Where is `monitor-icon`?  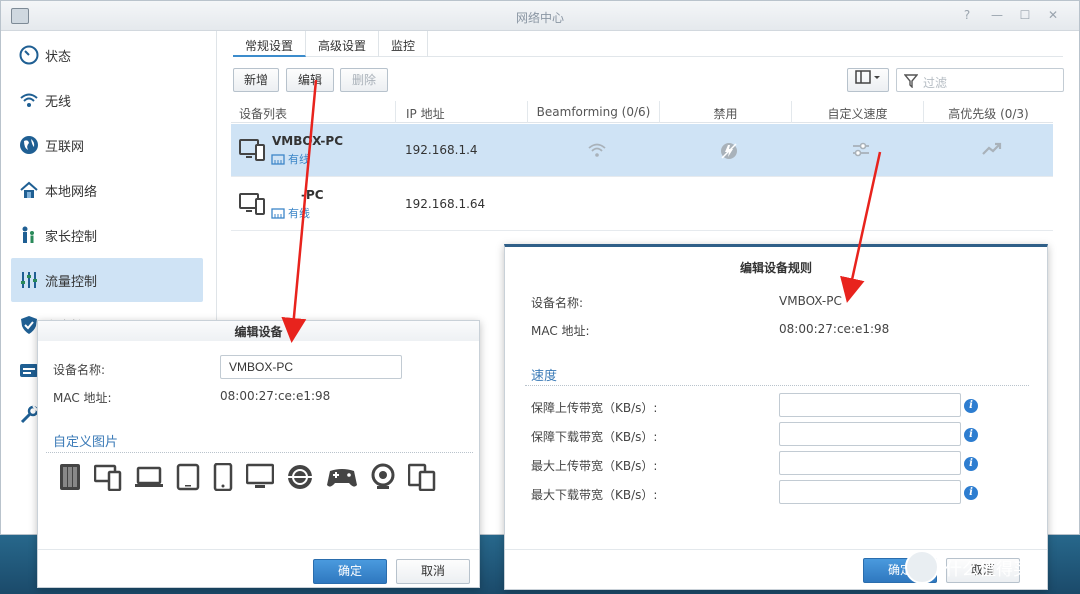
monitor-icon is located at coordinates (260, 477).